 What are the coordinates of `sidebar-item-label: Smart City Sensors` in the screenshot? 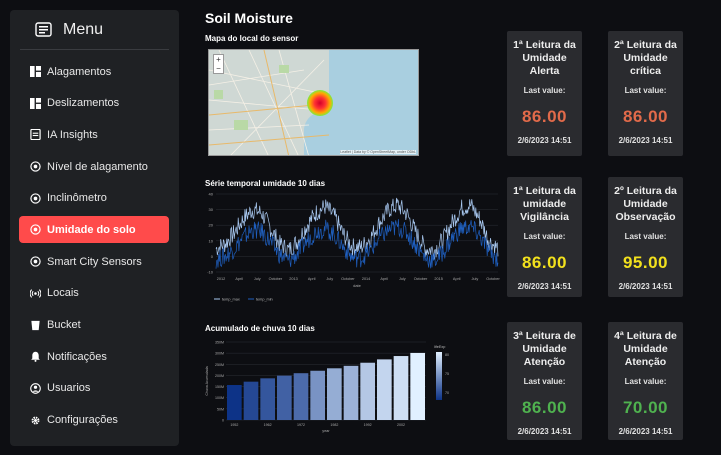 It's located at (94, 261).